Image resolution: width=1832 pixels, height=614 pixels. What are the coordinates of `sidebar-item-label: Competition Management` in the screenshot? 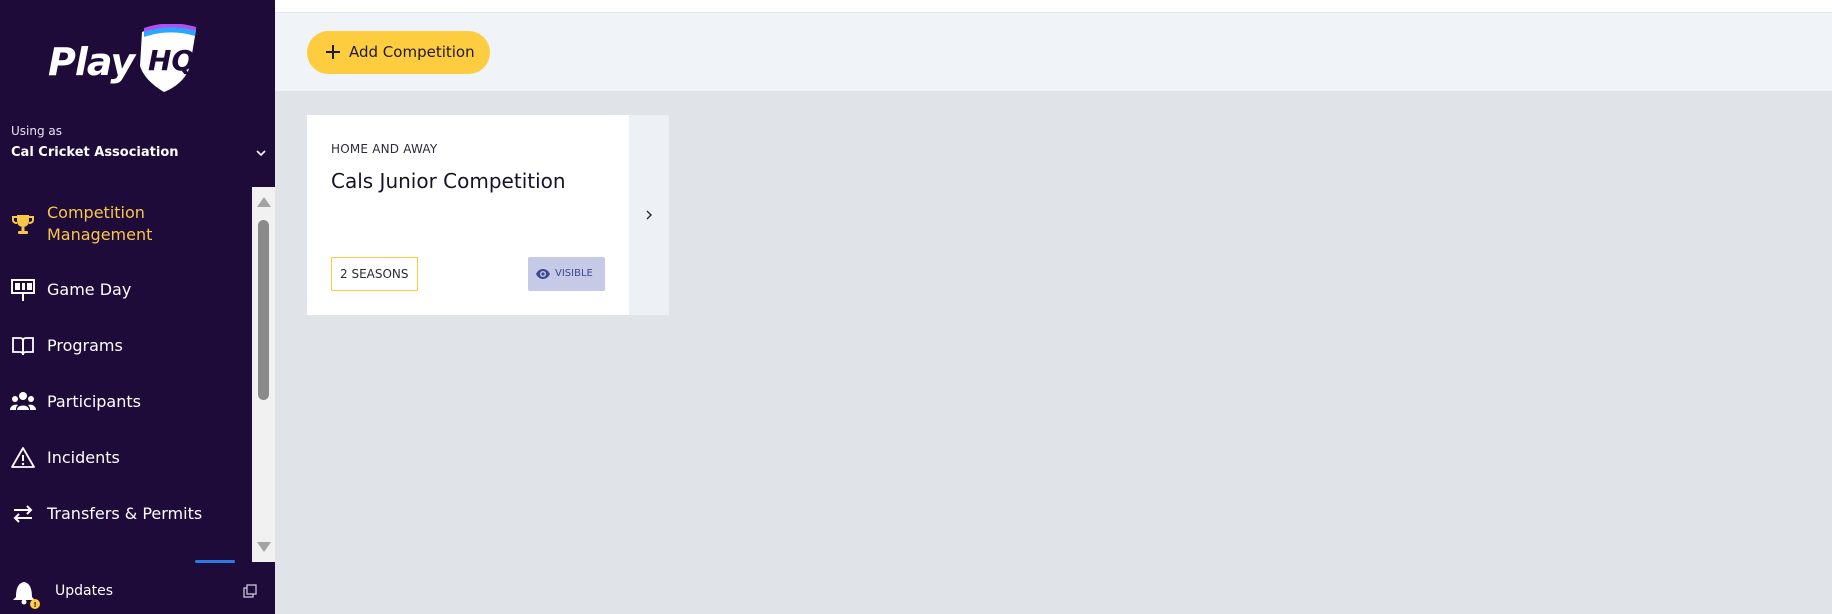 It's located at (100, 223).